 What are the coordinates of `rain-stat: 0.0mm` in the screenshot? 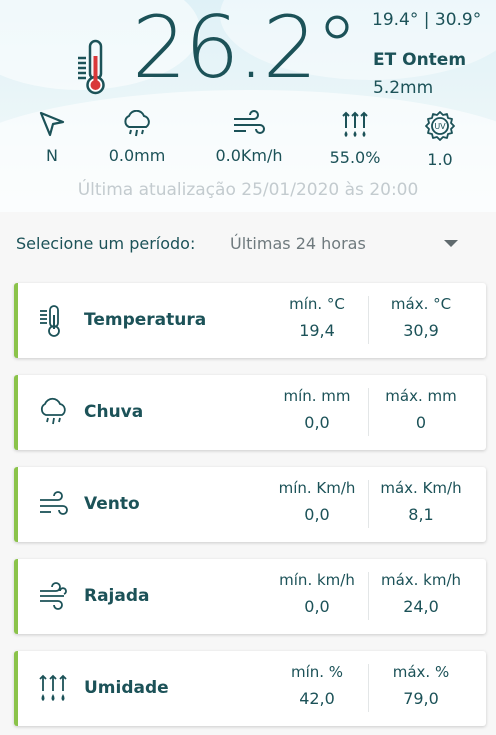 It's located at (137, 137).